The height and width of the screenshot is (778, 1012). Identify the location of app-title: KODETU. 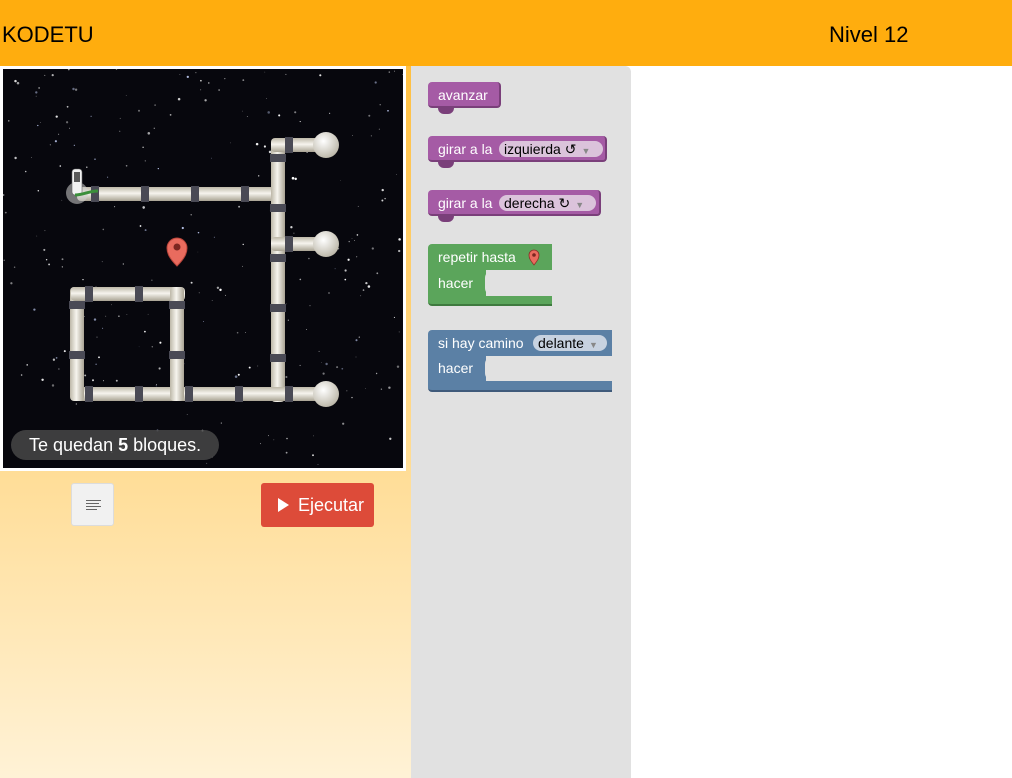
(48, 34).